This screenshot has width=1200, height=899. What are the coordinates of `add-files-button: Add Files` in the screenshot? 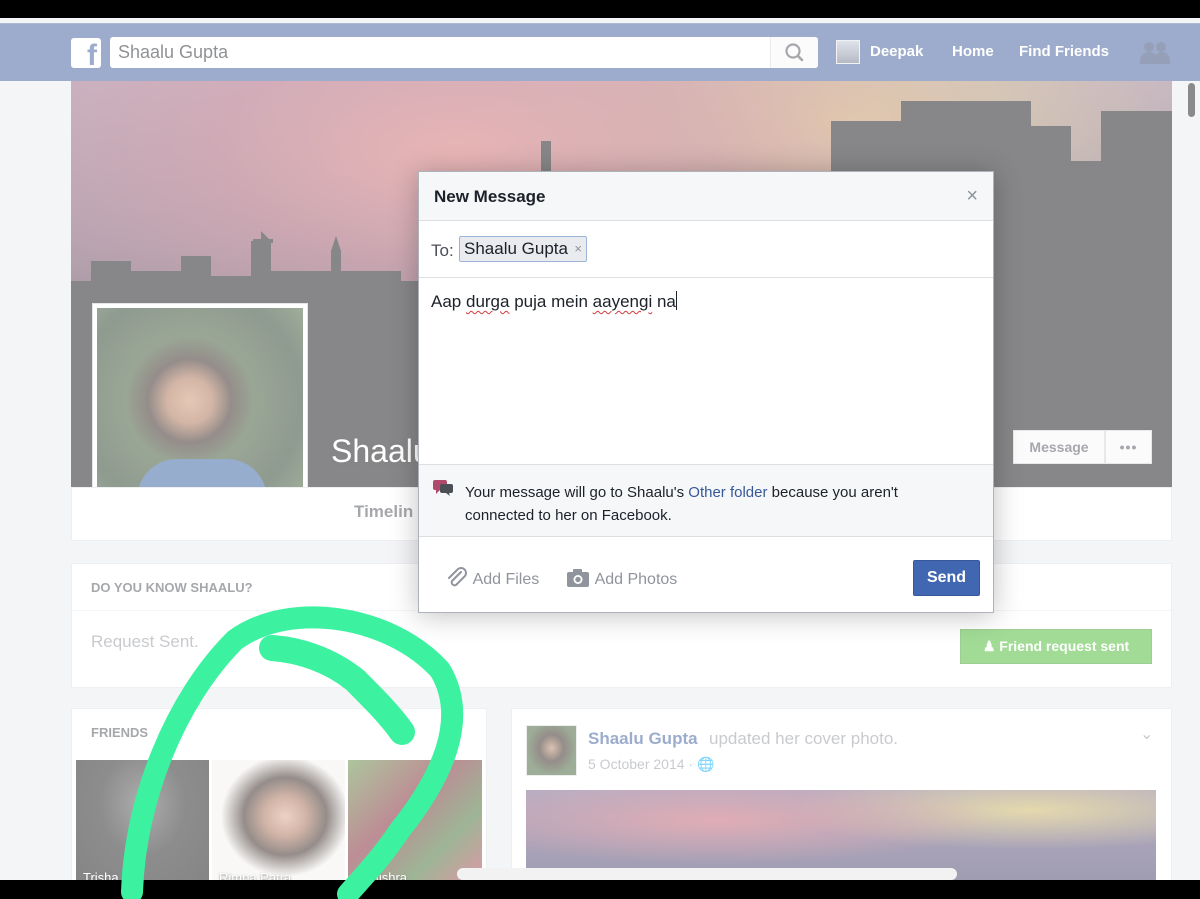 It's located at (492, 578).